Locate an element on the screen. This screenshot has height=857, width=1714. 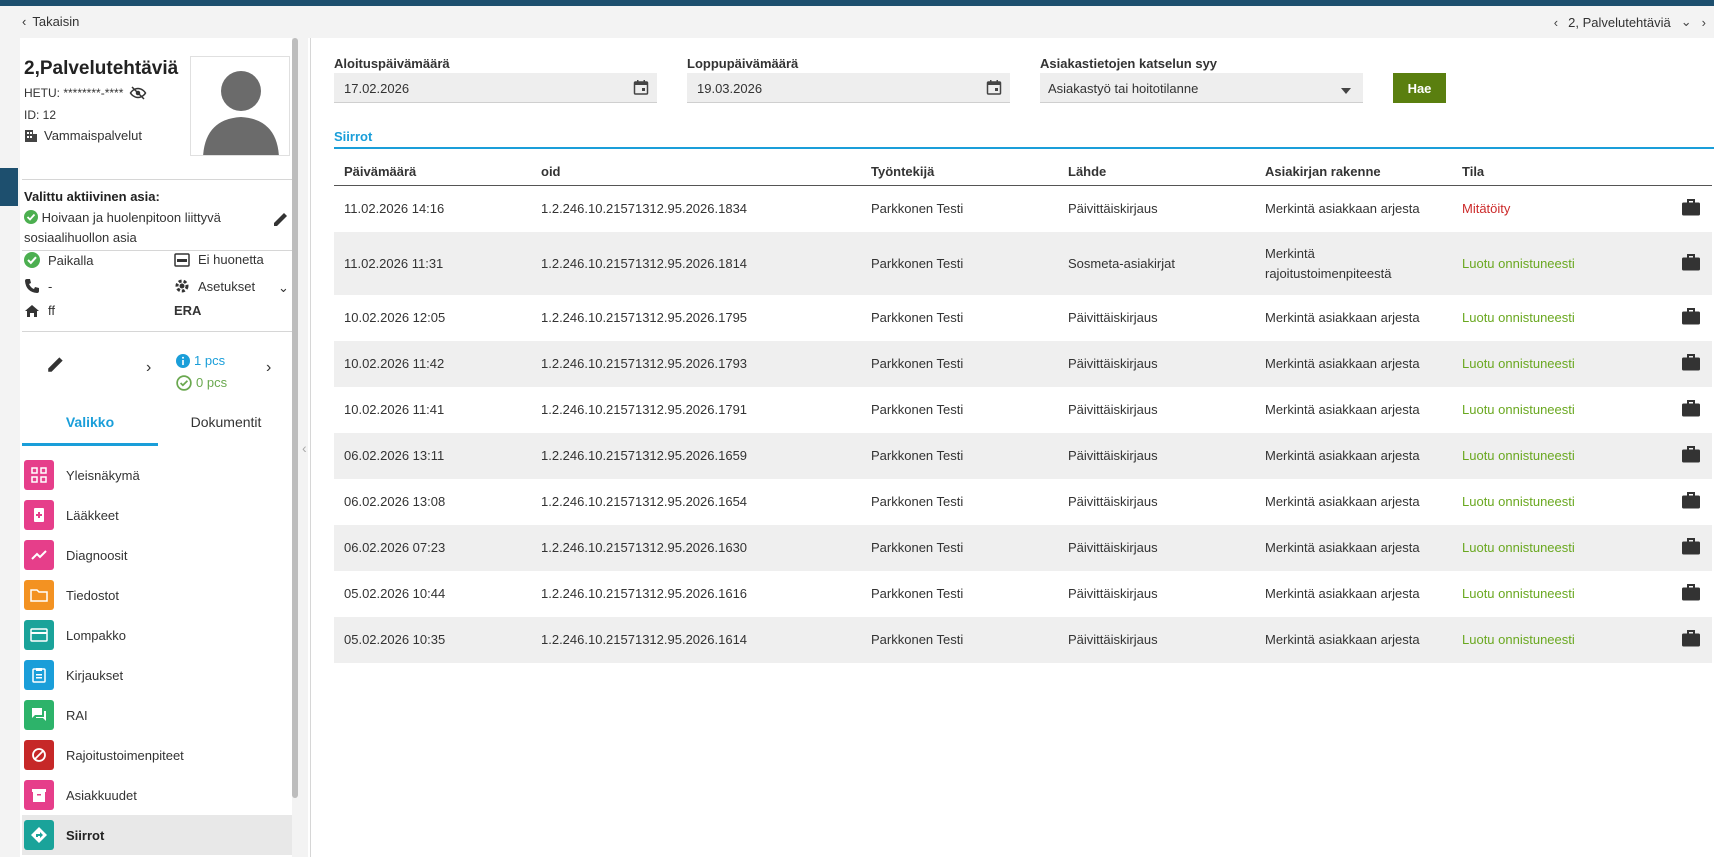
context-selector: 2, Palvelutehtäviä is located at coordinates (1619, 22).